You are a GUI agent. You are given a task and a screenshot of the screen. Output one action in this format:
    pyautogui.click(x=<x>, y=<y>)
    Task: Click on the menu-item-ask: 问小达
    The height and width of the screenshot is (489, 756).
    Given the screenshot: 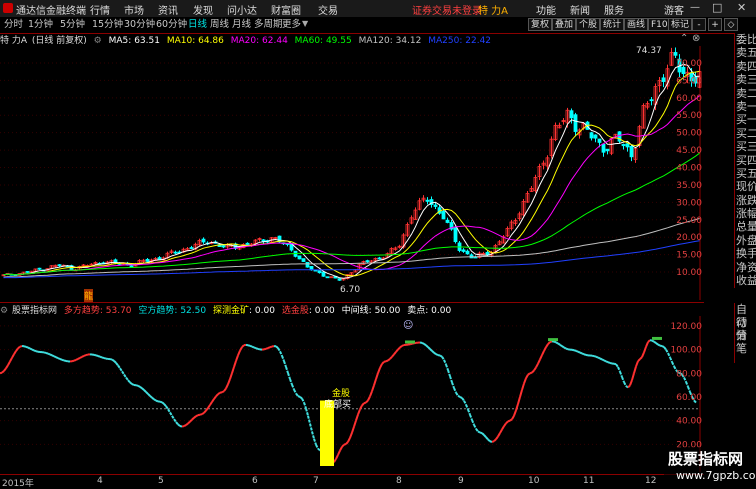 What is the action you would take?
    pyautogui.click(x=242, y=9)
    